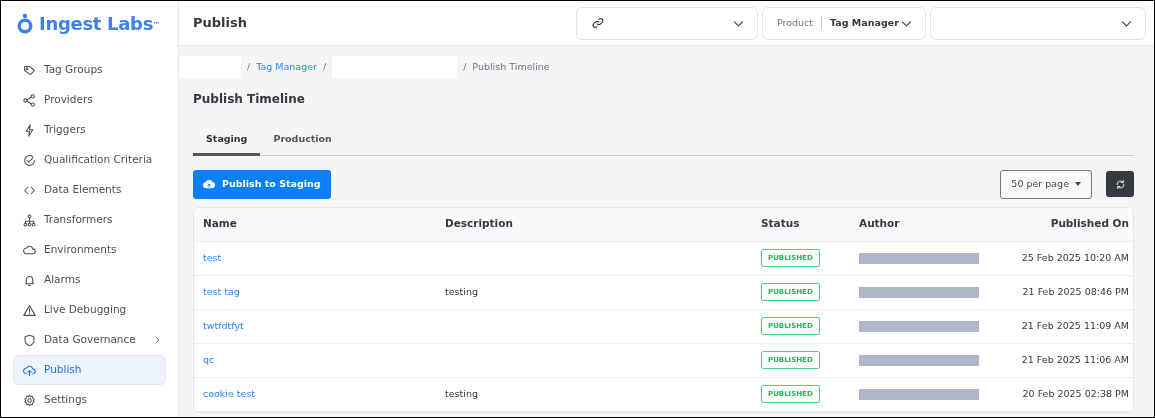 The height and width of the screenshot is (418, 1155). What do you see at coordinates (29, 130) in the screenshot?
I see `lightning-icon` at bounding box center [29, 130].